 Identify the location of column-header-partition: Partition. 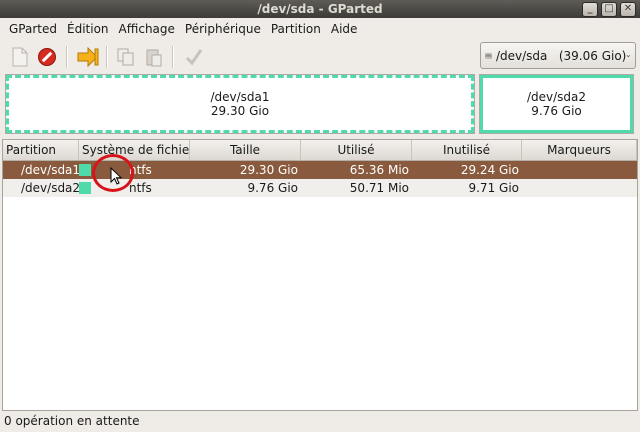
(41, 150).